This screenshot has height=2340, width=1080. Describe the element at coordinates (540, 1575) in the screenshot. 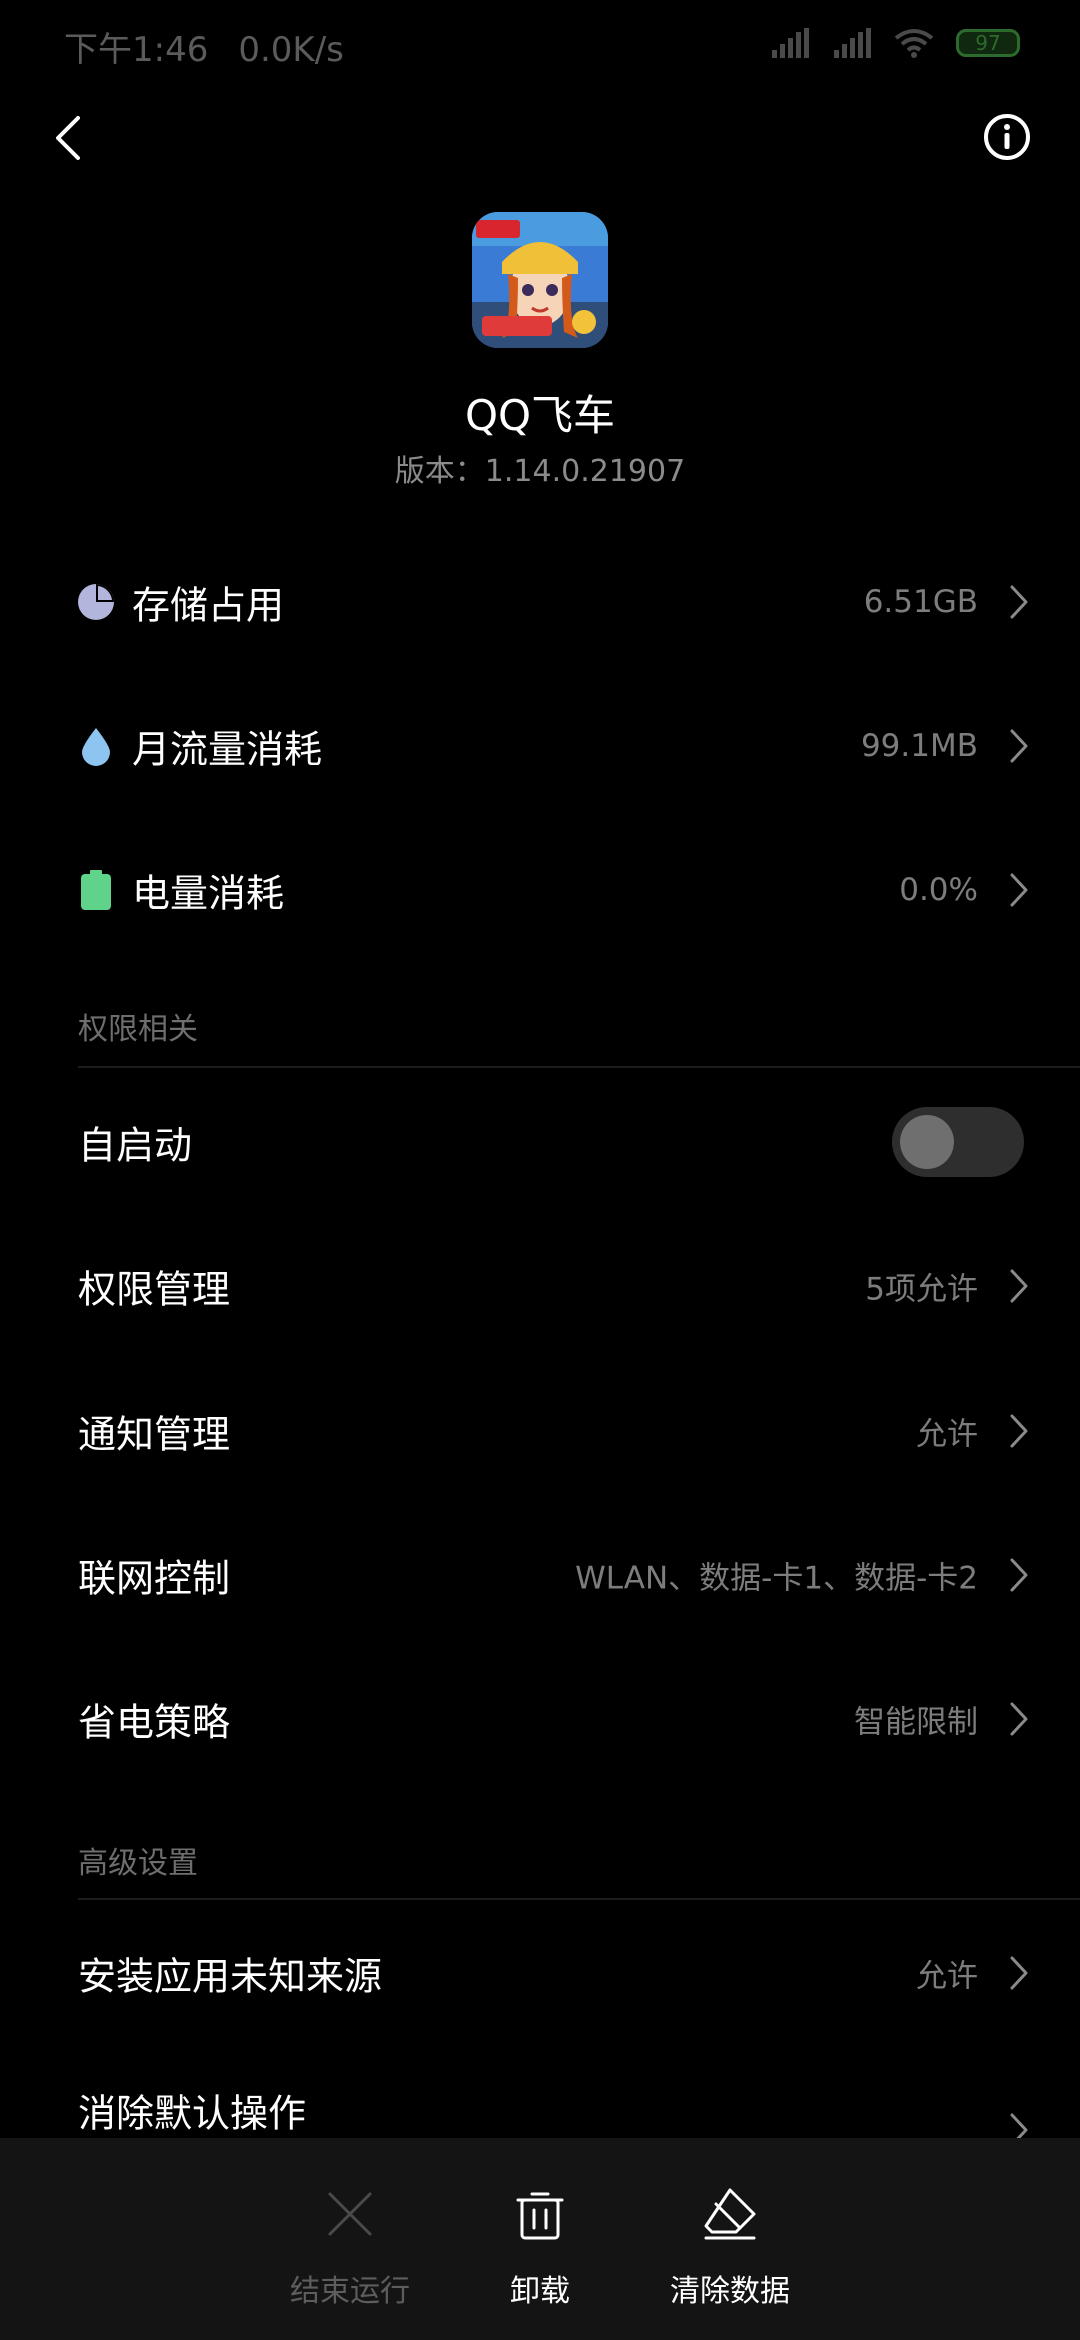

I see `network-control-row: 联网控制 WLAN、数据-卡1、数据-卡2` at that location.